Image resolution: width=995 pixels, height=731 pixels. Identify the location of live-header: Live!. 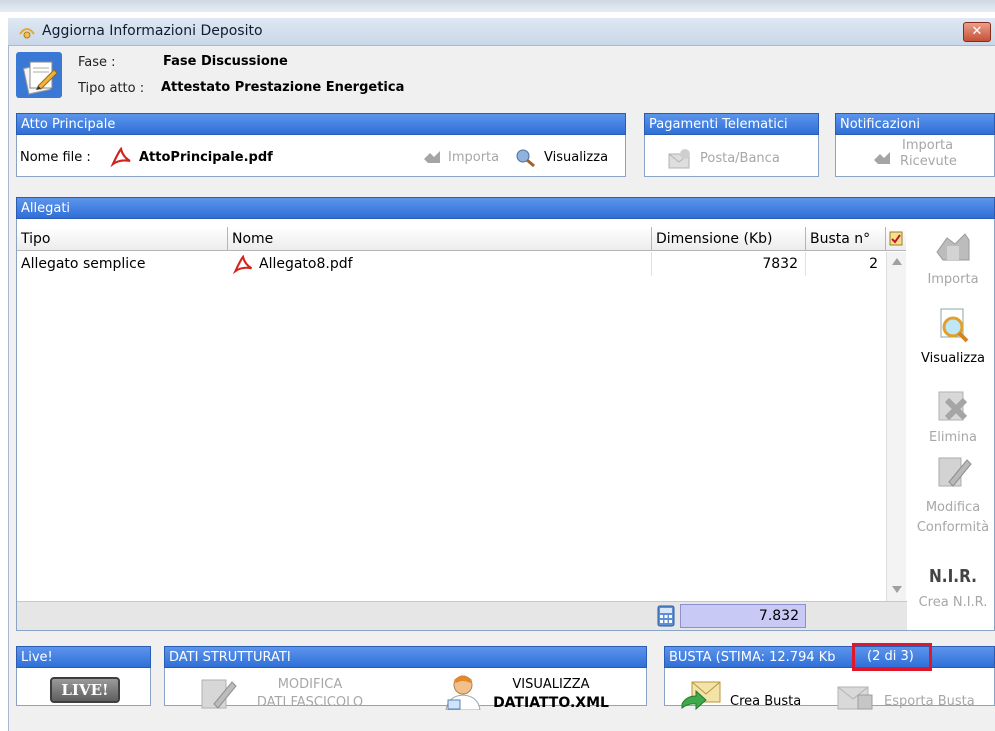
(83, 657).